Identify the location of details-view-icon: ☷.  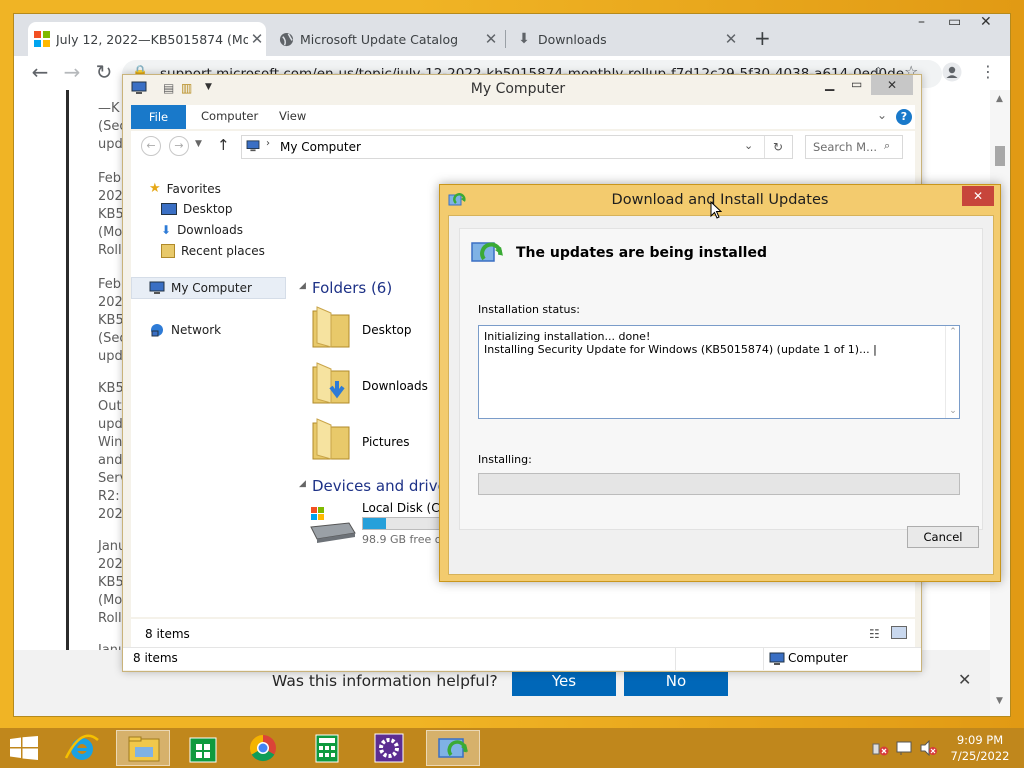
(874, 634).